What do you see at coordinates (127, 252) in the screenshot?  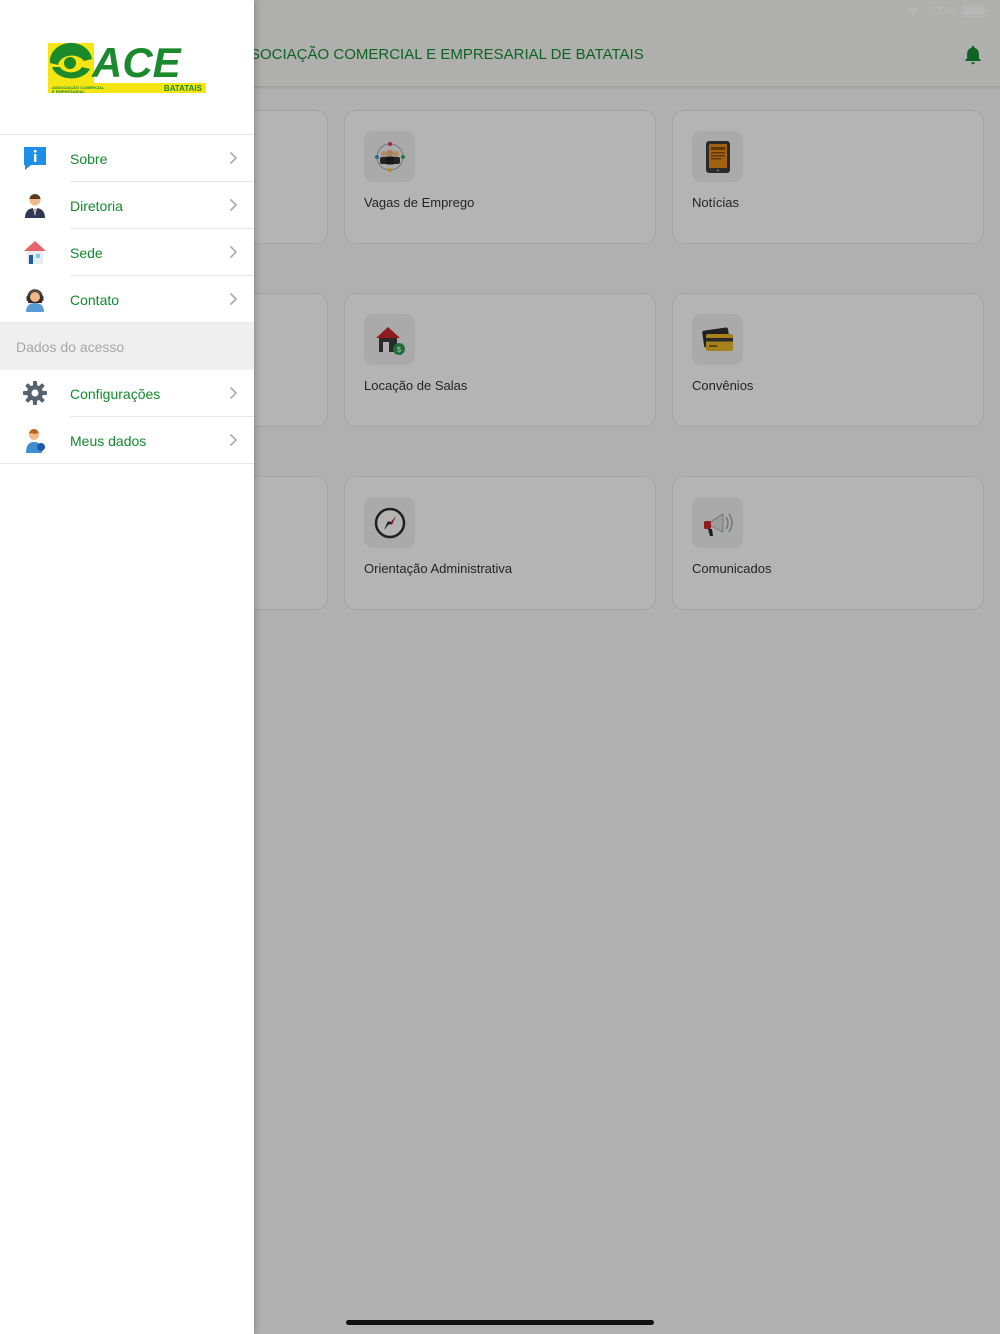 I see `menu-item-sede: Sede` at bounding box center [127, 252].